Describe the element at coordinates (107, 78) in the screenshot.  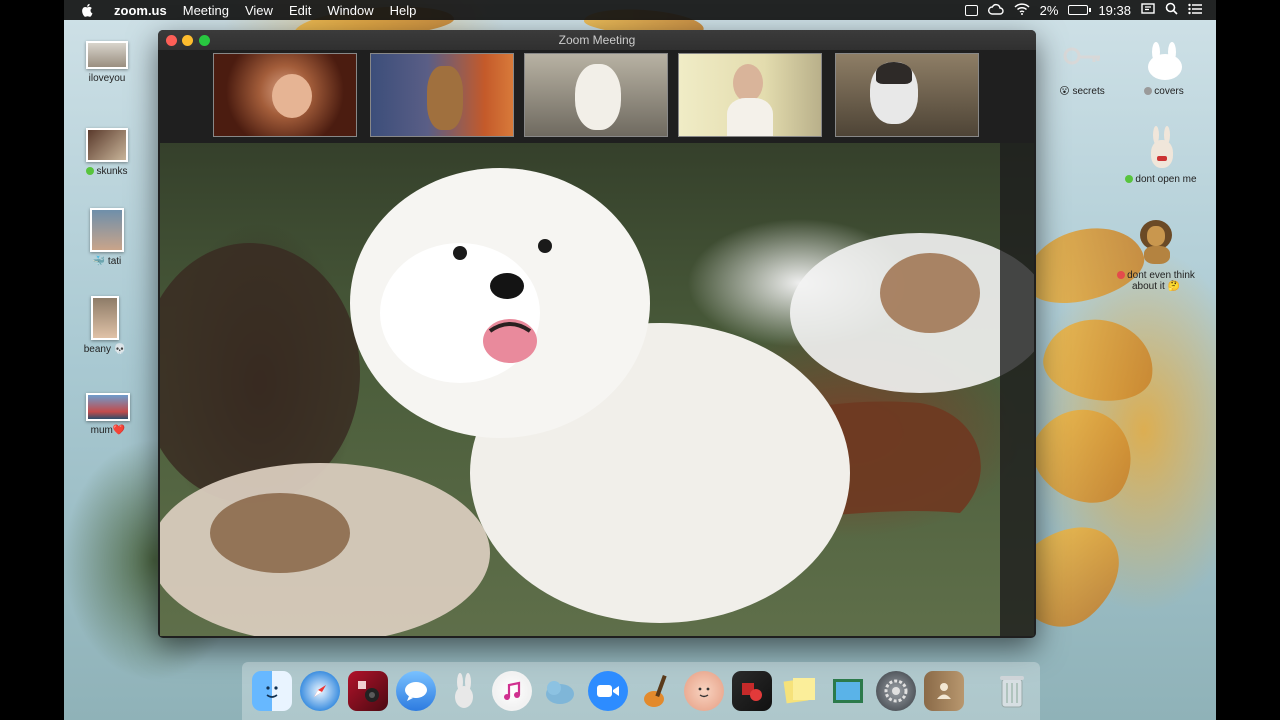
I see `desktop-item-label: iloveyou` at that location.